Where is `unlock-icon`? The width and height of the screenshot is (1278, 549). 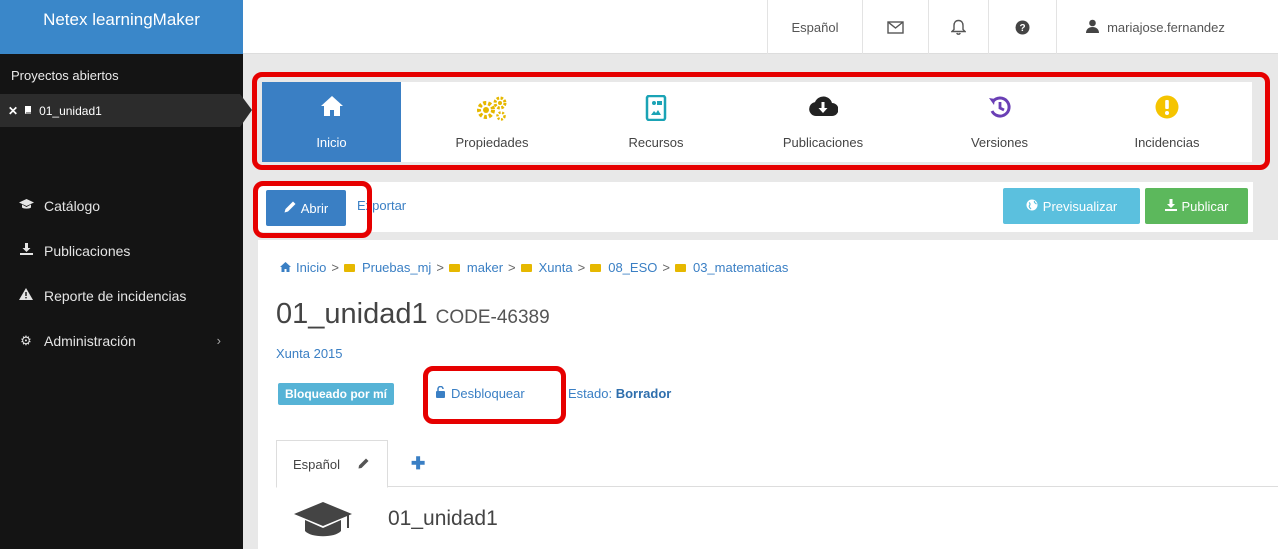
unlock-icon is located at coordinates (440, 393).